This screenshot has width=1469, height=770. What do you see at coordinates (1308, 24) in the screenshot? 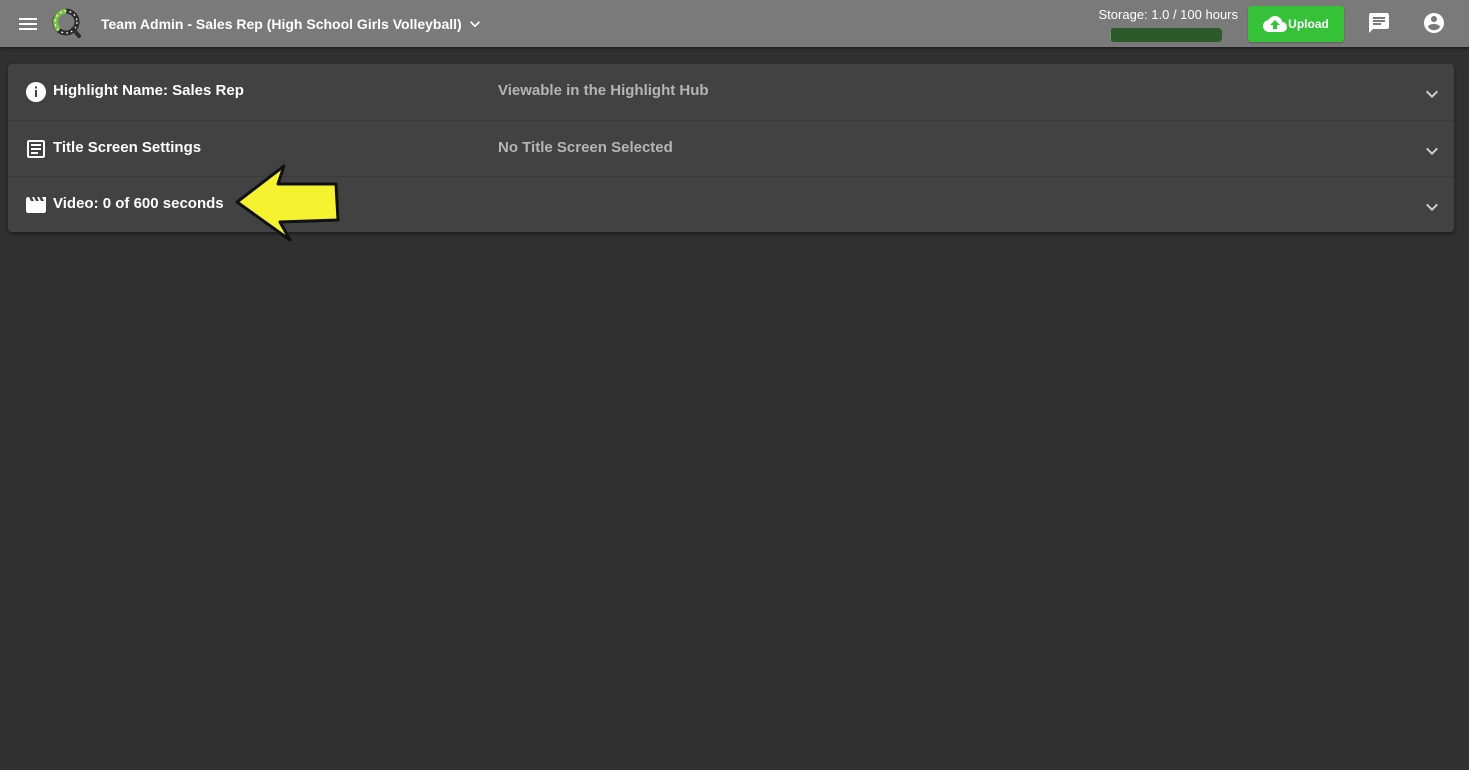
I see `upload-button-label: Upload` at bounding box center [1308, 24].